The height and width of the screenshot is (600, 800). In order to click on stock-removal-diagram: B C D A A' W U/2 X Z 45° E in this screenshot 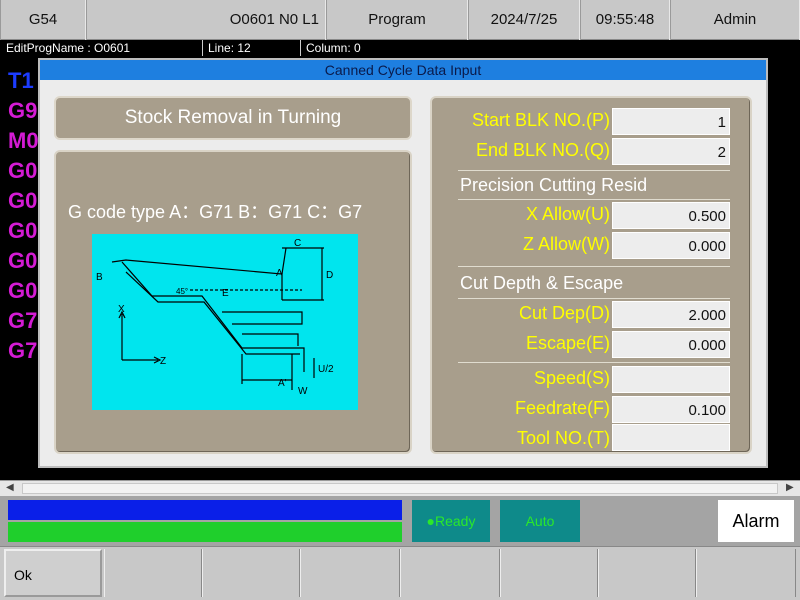, I will do `click(225, 322)`.